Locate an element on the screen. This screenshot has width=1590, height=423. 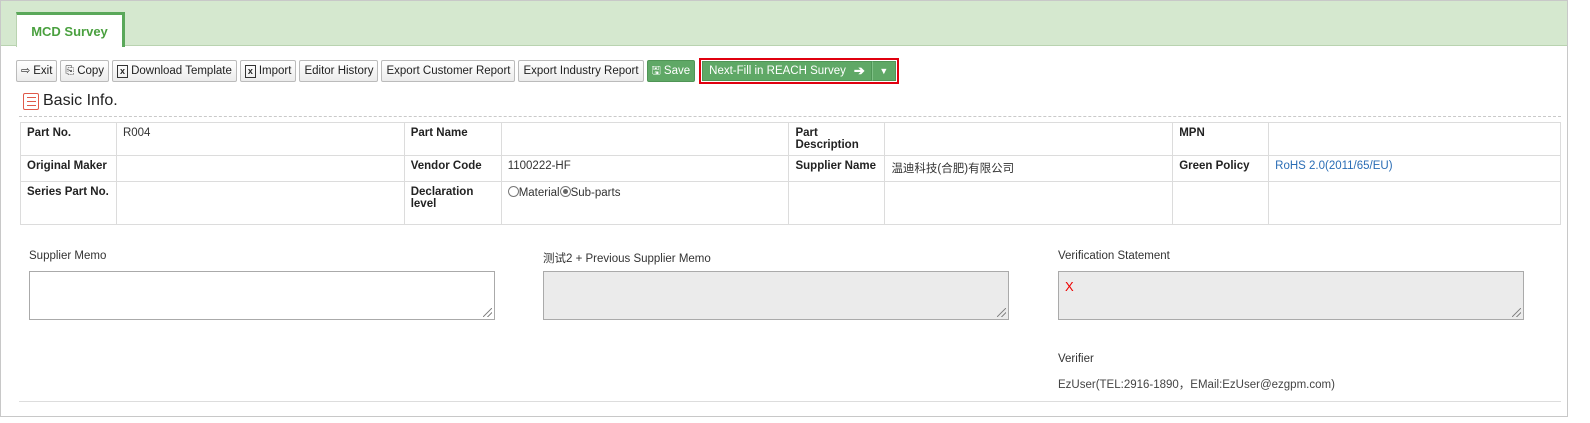
supplier-memo-label: Supplier Memo is located at coordinates (68, 256).